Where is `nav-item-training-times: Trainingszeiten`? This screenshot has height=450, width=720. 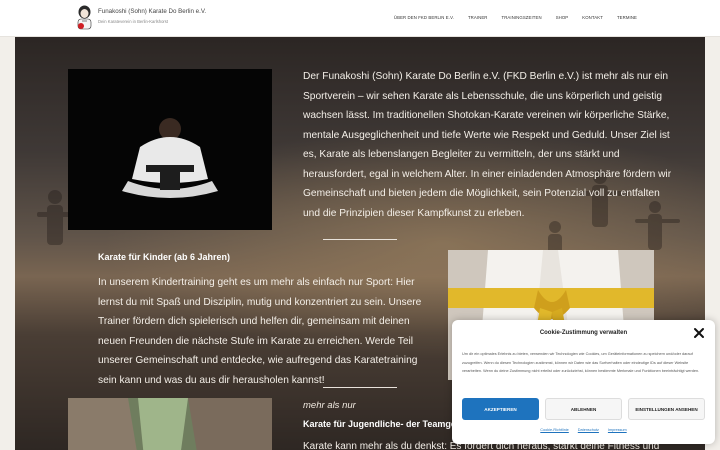
nav-item-training-times: Trainingszeiten is located at coordinates (522, 17).